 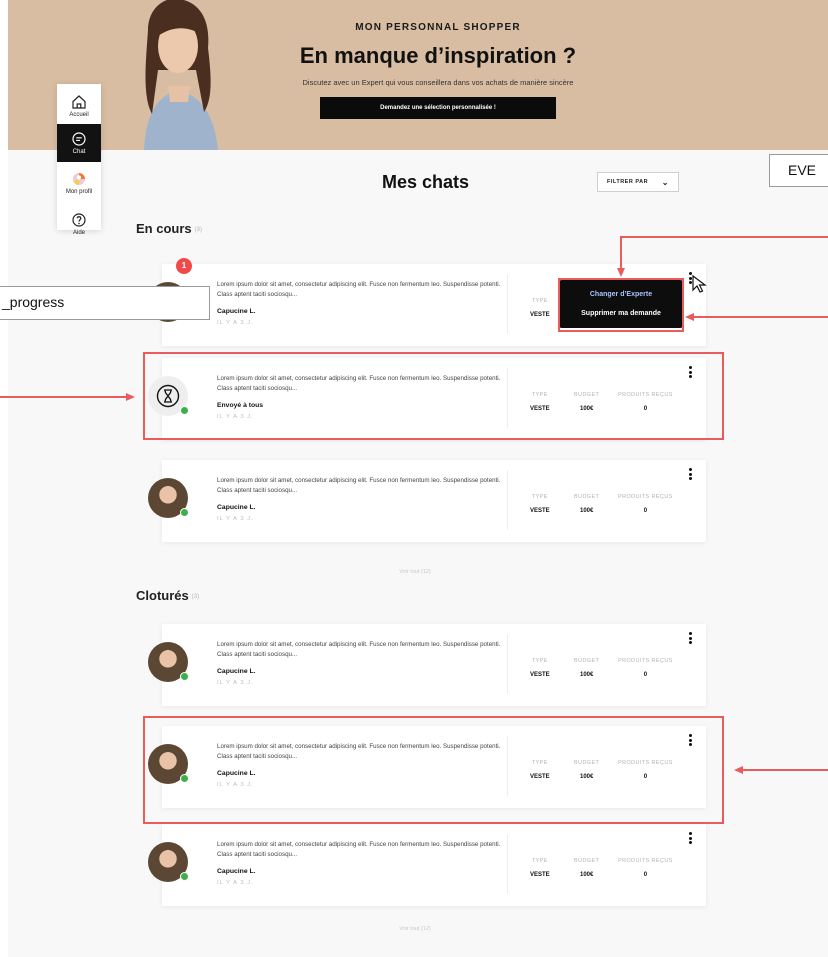 I want to click on section-in-progress: En cours (3), so click(x=169, y=228).